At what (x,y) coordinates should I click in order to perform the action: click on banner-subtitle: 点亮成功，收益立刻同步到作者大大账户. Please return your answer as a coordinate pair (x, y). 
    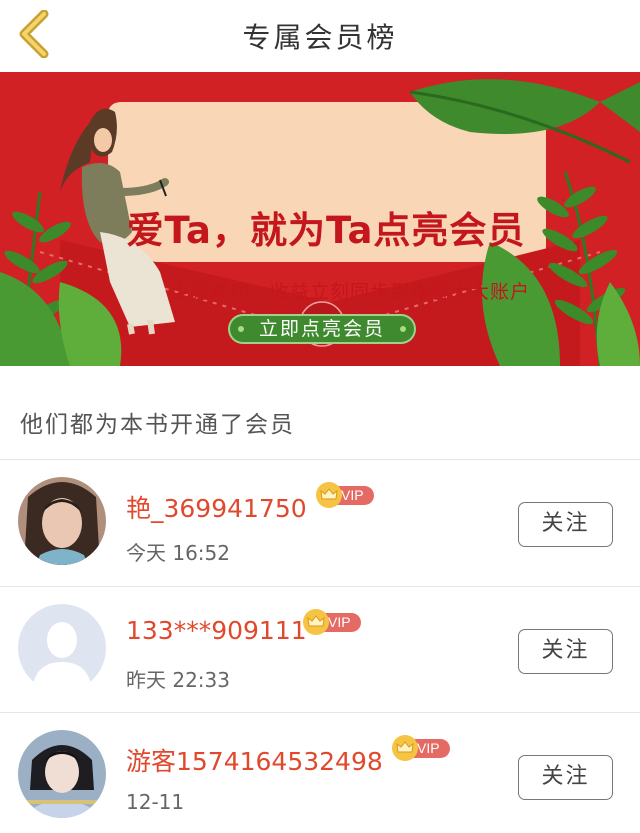
    Looking at the image, I should click on (349, 292).